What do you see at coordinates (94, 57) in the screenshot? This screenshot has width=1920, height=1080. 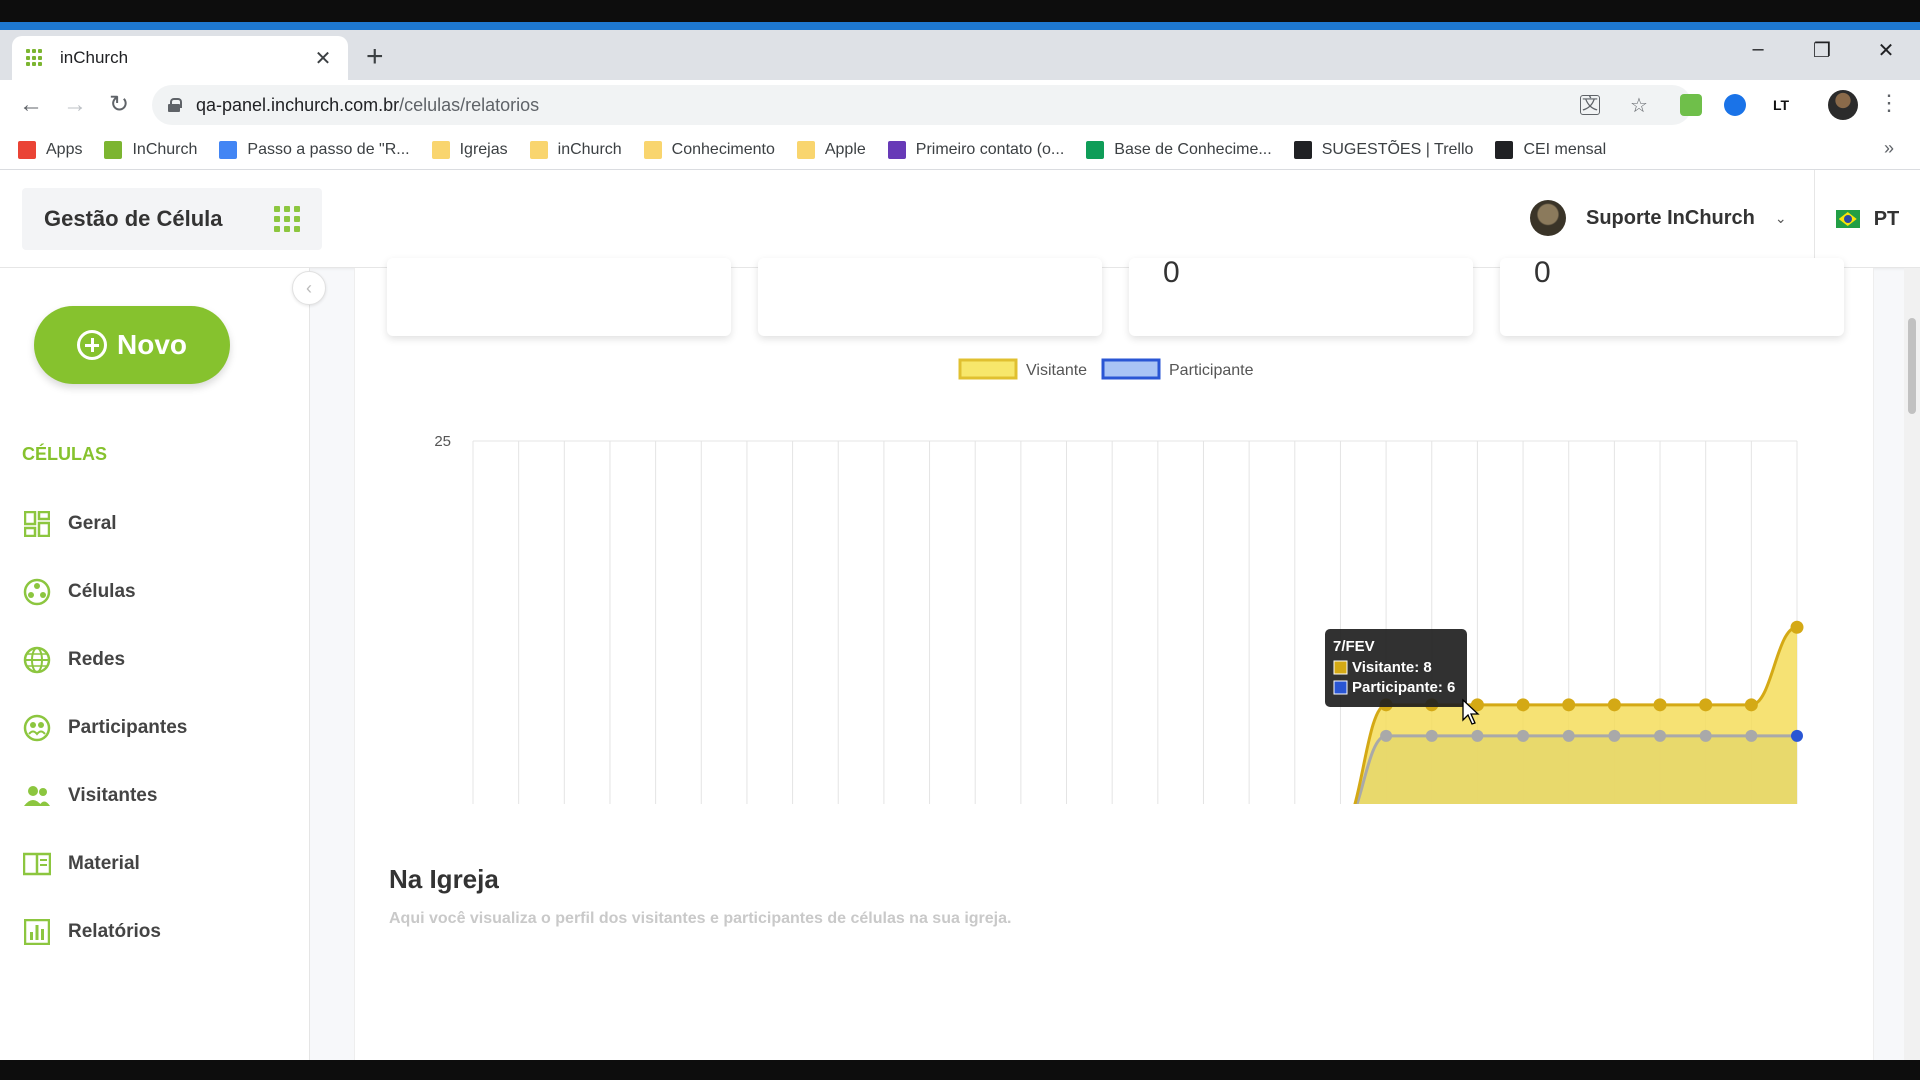 I see `tab-title: inChurch` at bounding box center [94, 57].